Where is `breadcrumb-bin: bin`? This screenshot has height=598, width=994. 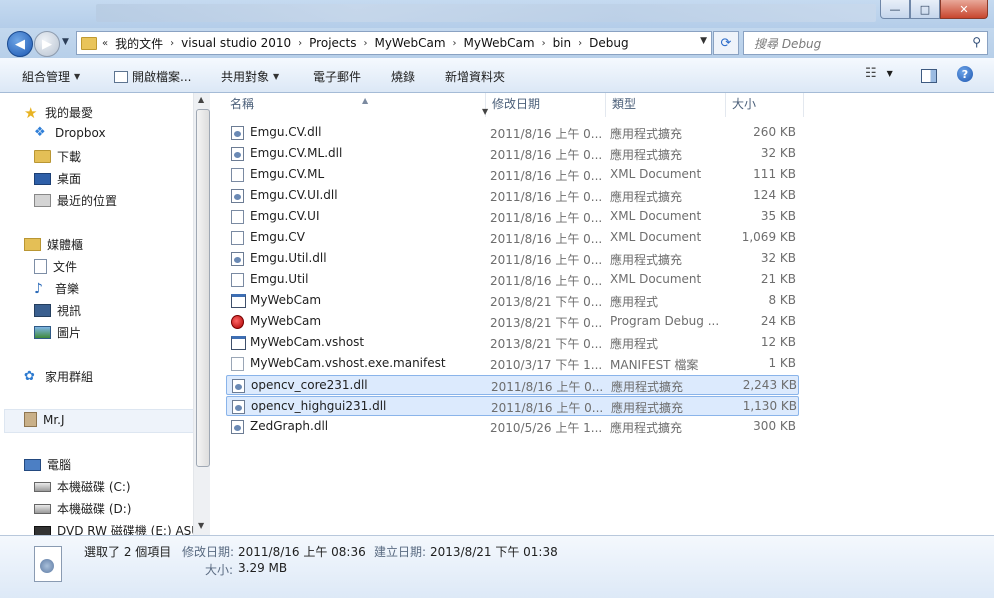
breadcrumb-bin: bin is located at coordinates (562, 43).